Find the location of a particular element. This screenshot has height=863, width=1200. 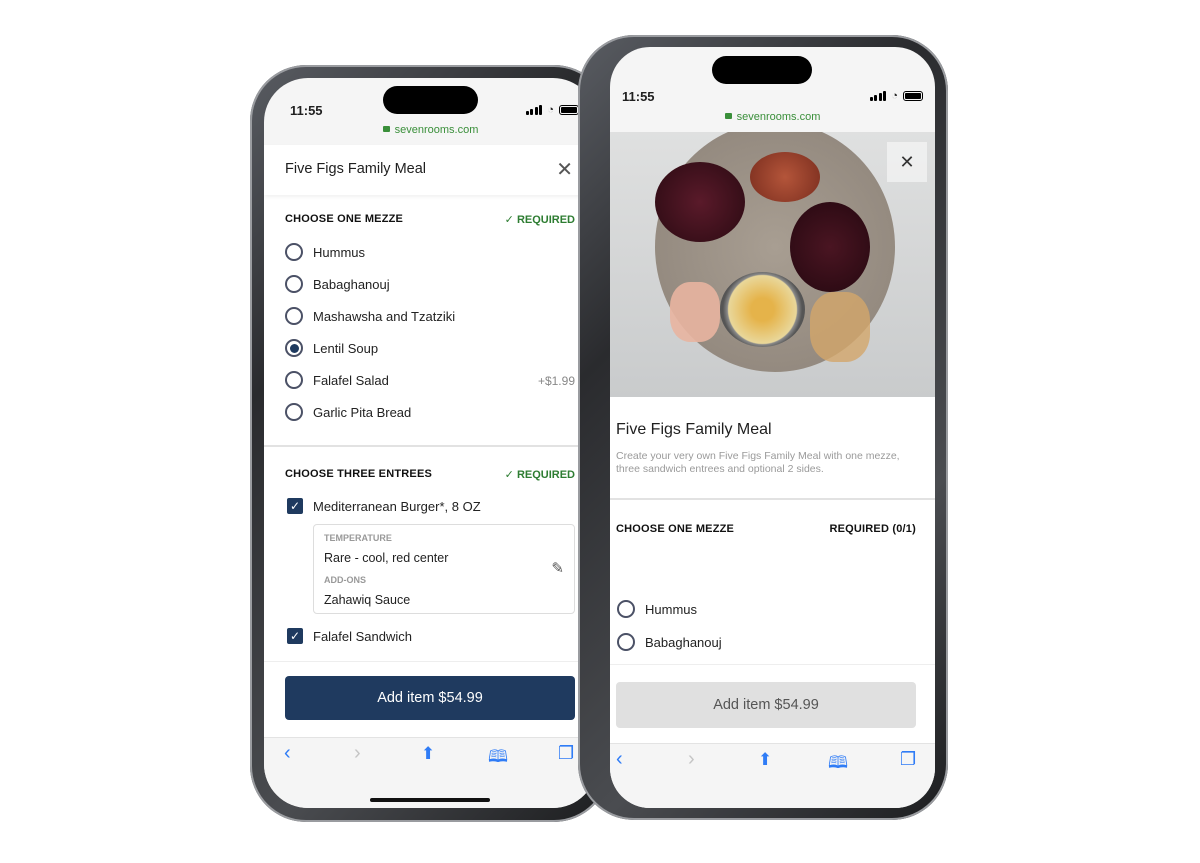

item-title: Five Figs Family Meal is located at coordinates (694, 429).